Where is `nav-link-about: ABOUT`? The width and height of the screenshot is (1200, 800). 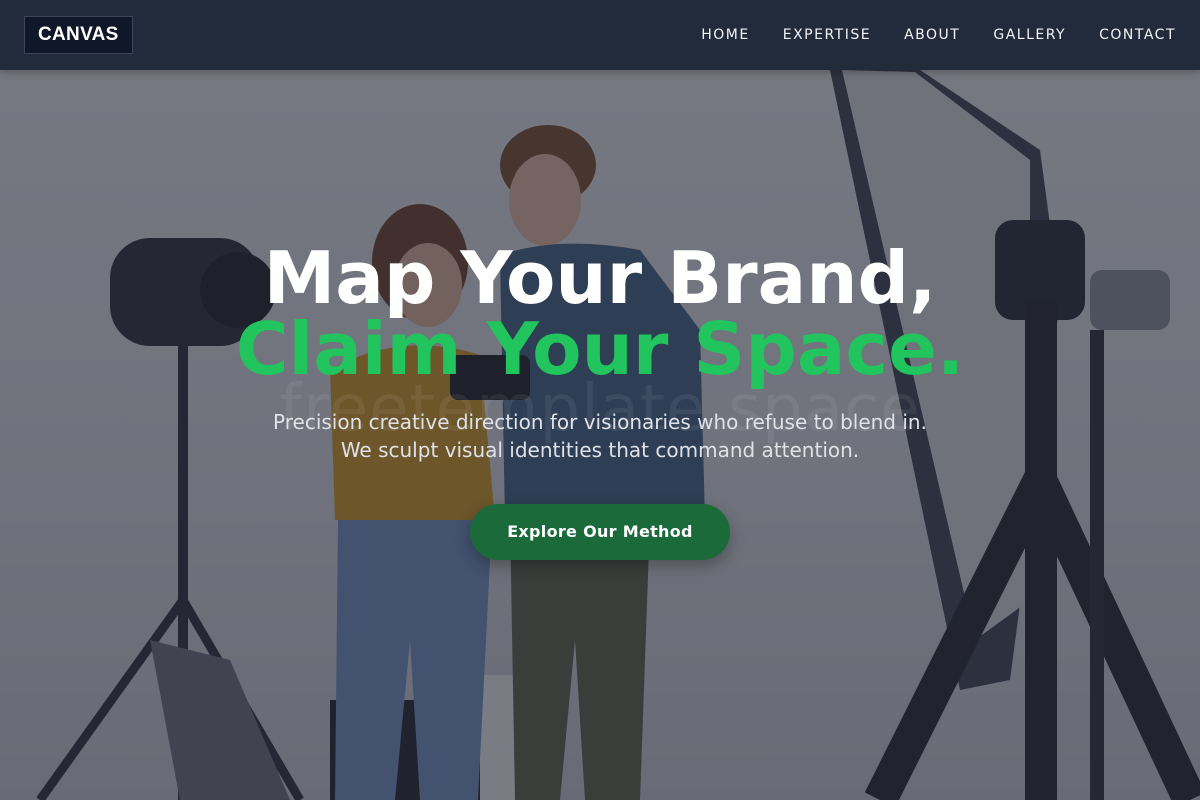
nav-link-about: ABOUT is located at coordinates (932, 35).